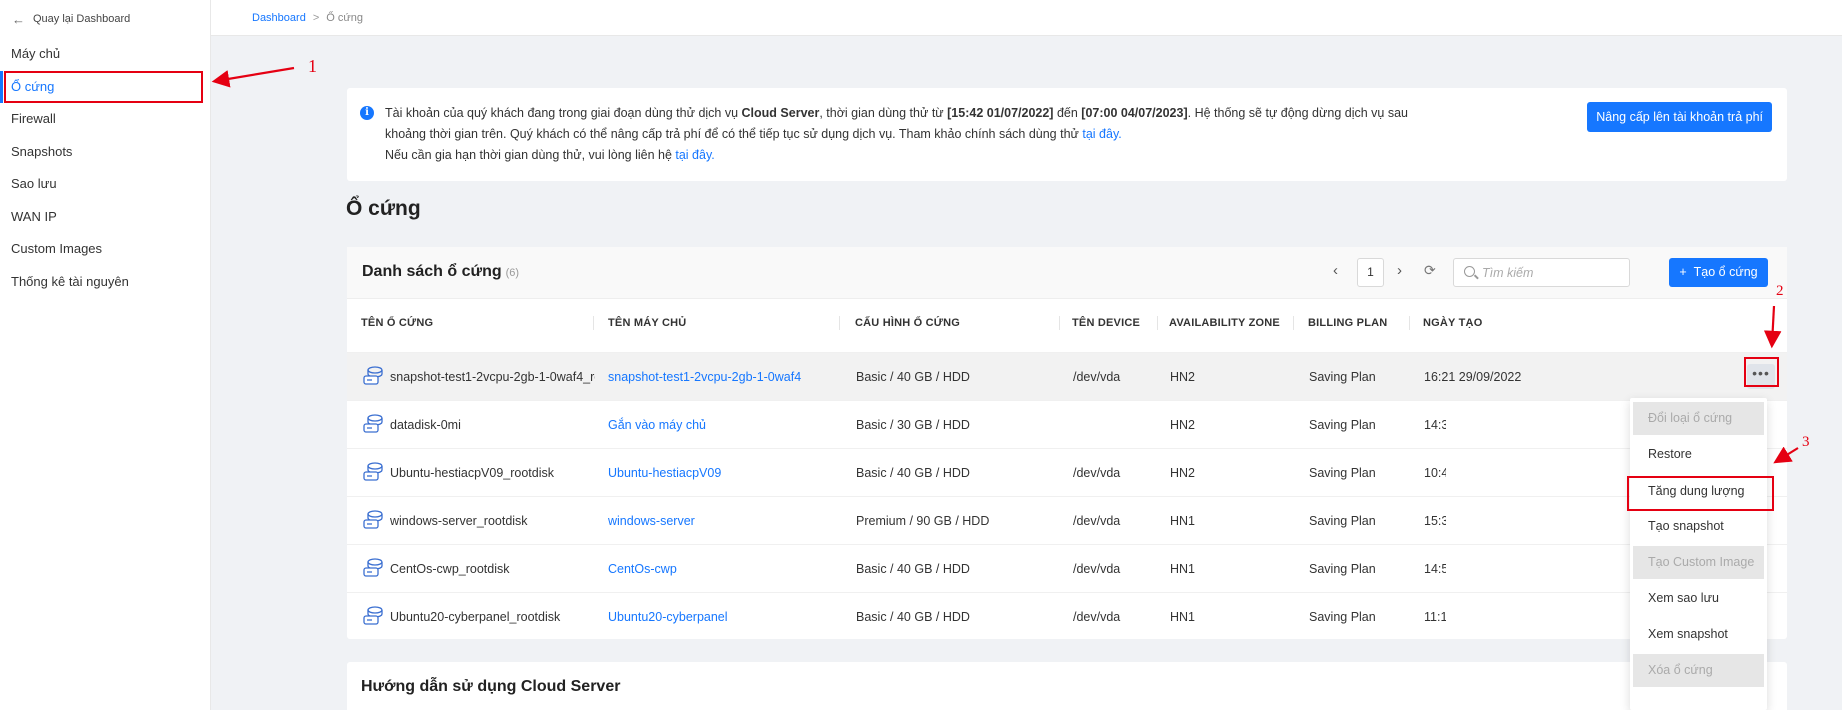  What do you see at coordinates (1698, 526) in the screenshot?
I see `dropdown-item: Tạo snapshot` at bounding box center [1698, 526].